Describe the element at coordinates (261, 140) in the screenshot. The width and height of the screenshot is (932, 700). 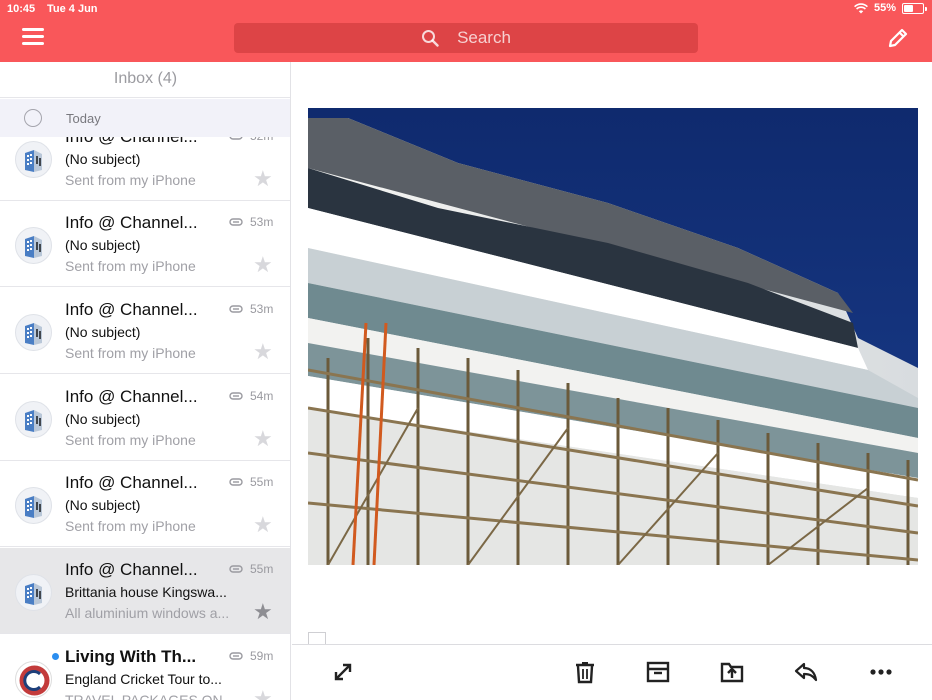
I see `message-time: 52m` at that location.